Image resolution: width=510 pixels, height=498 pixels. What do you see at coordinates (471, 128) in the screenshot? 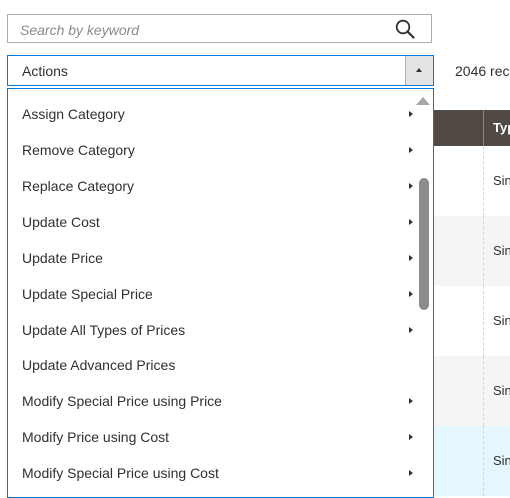
I see `grid-header: Typ` at bounding box center [471, 128].